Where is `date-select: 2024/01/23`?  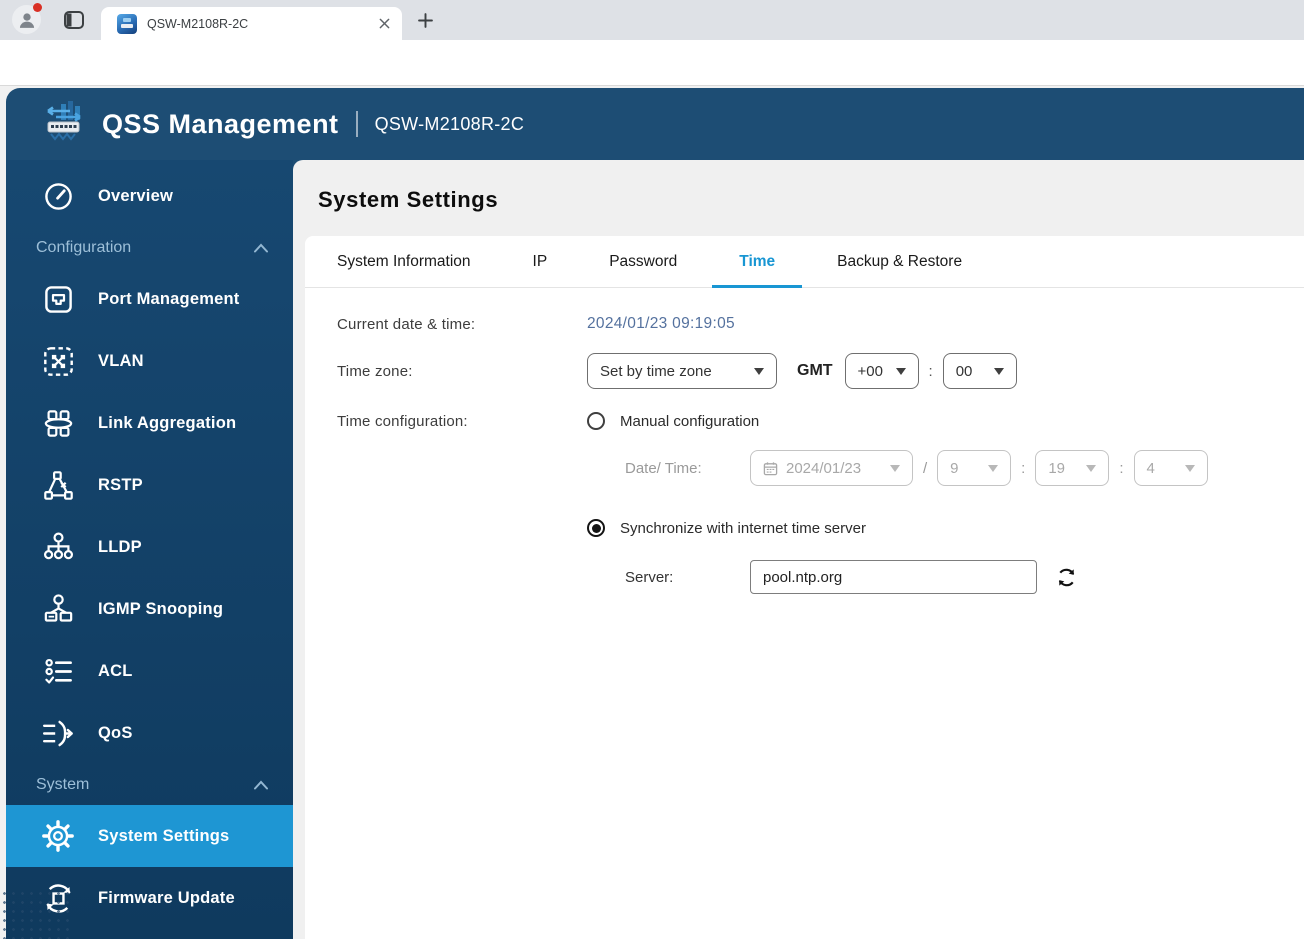
date-select: 2024/01/23 is located at coordinates (831, 468).